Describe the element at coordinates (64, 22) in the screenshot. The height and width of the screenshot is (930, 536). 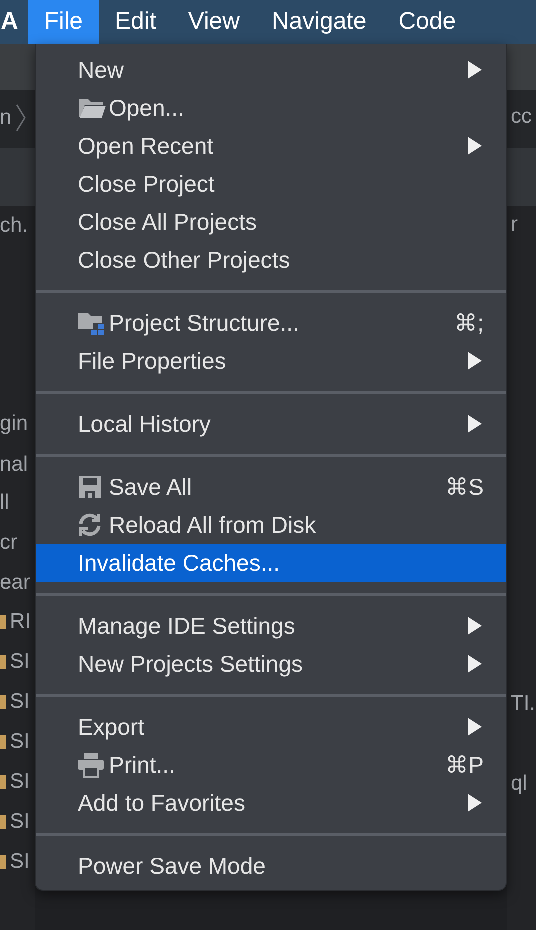
I see `menu-bar-item: File` at that location.